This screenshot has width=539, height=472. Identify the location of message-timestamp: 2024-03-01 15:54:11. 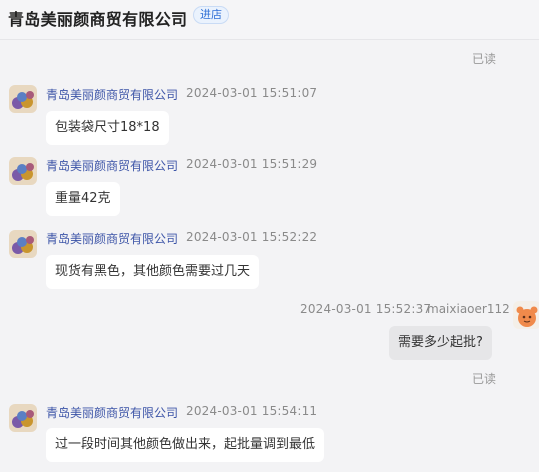
(252, 411).